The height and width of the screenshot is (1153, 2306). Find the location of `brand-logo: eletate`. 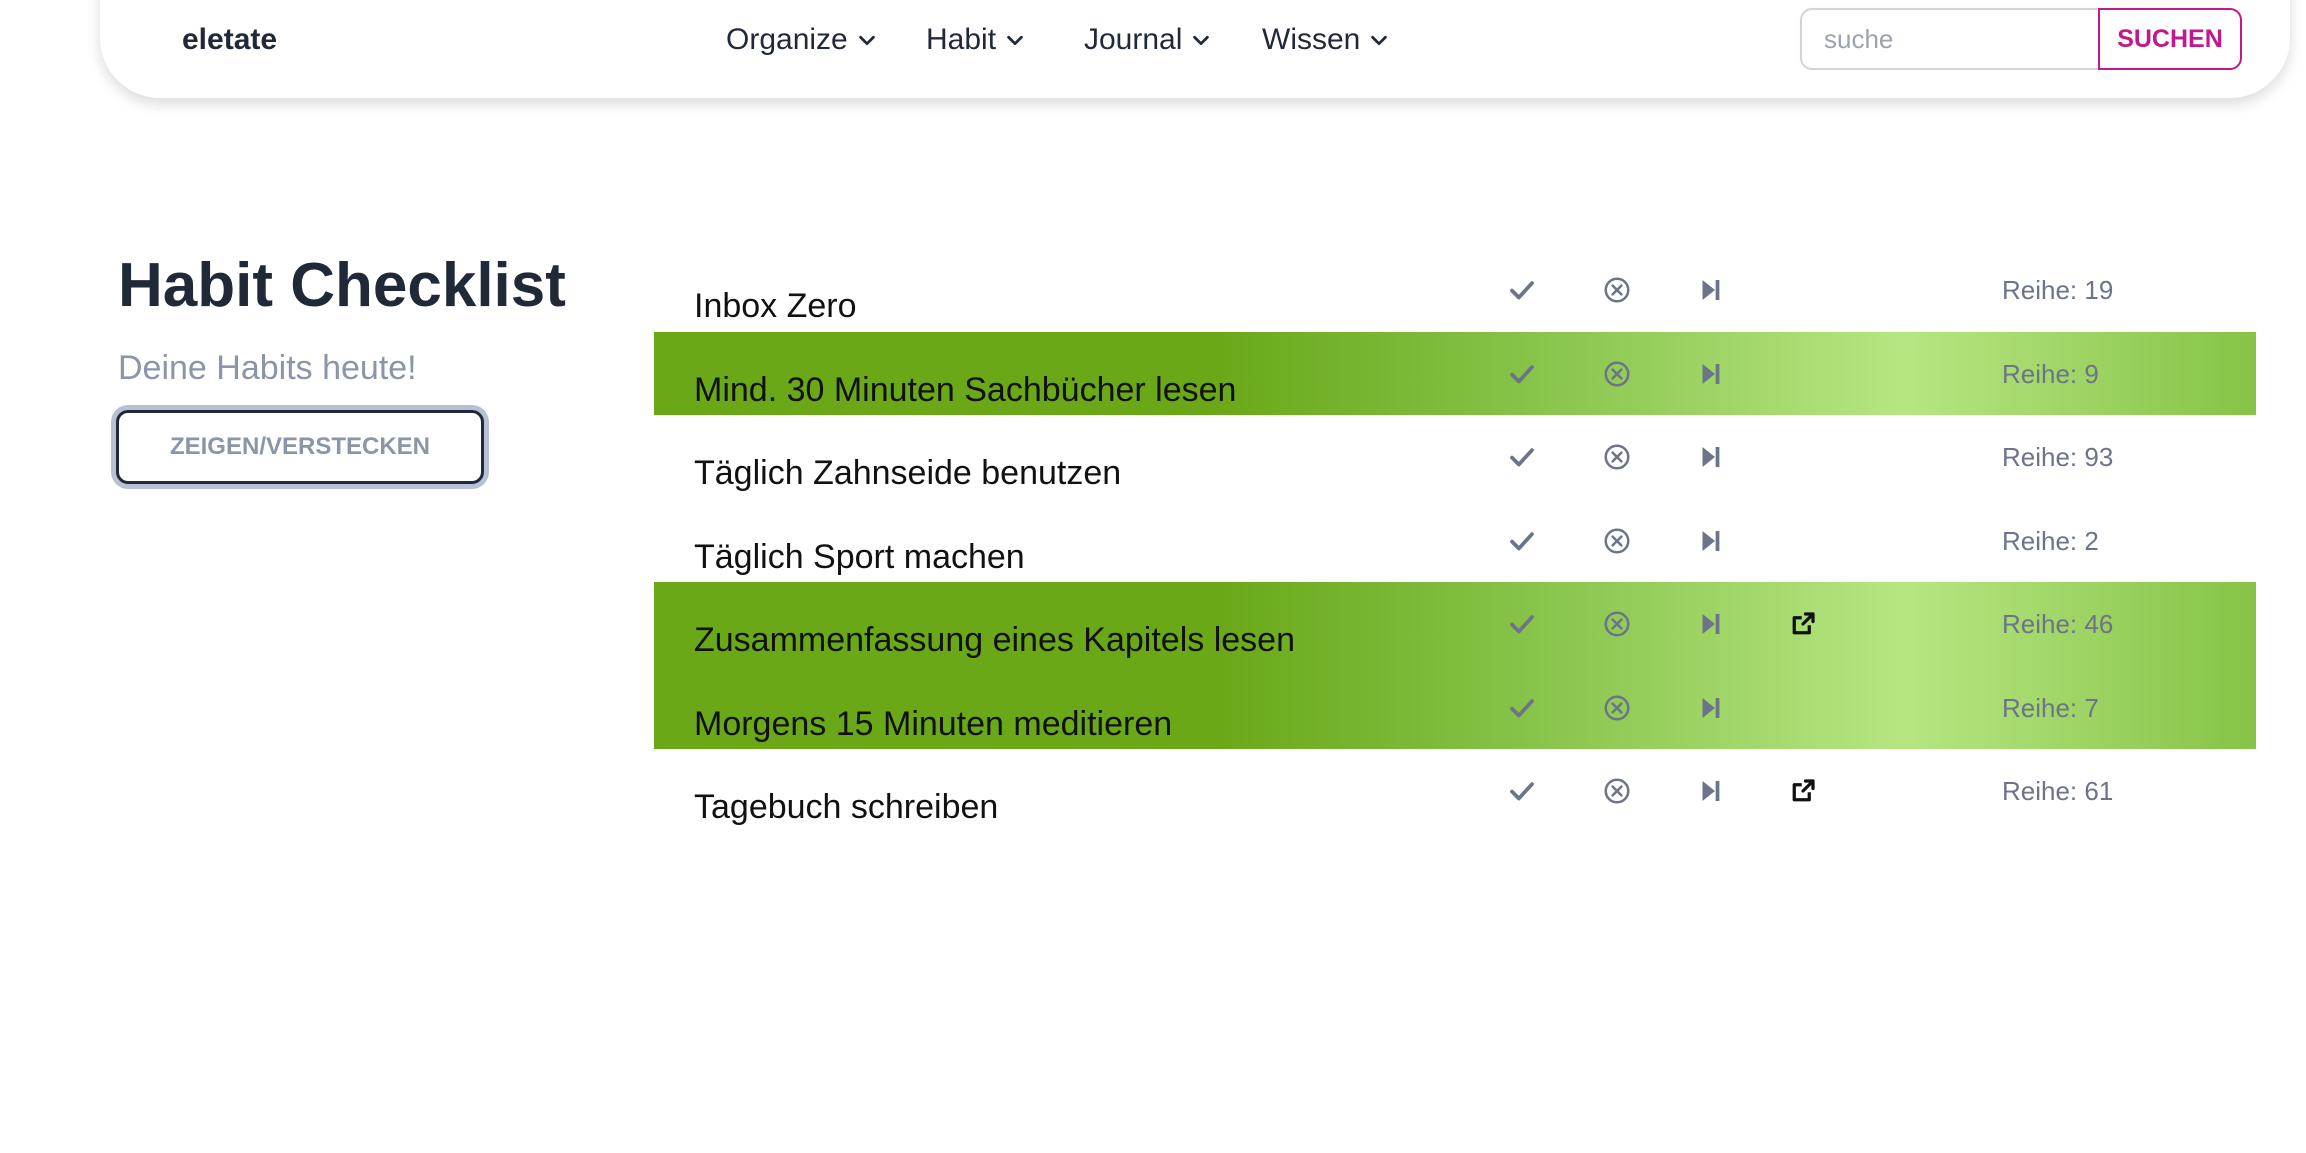

brand-logo: eletate is located at coordinates (229, 40).